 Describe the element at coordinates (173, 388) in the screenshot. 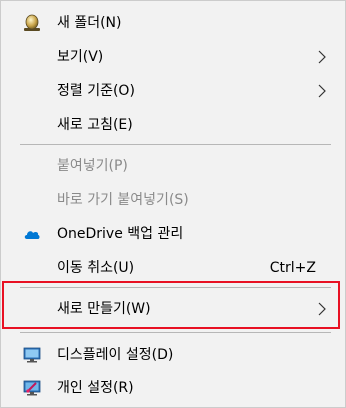

I see `menu-item-personalize: 개인 설정(R)` at that location.